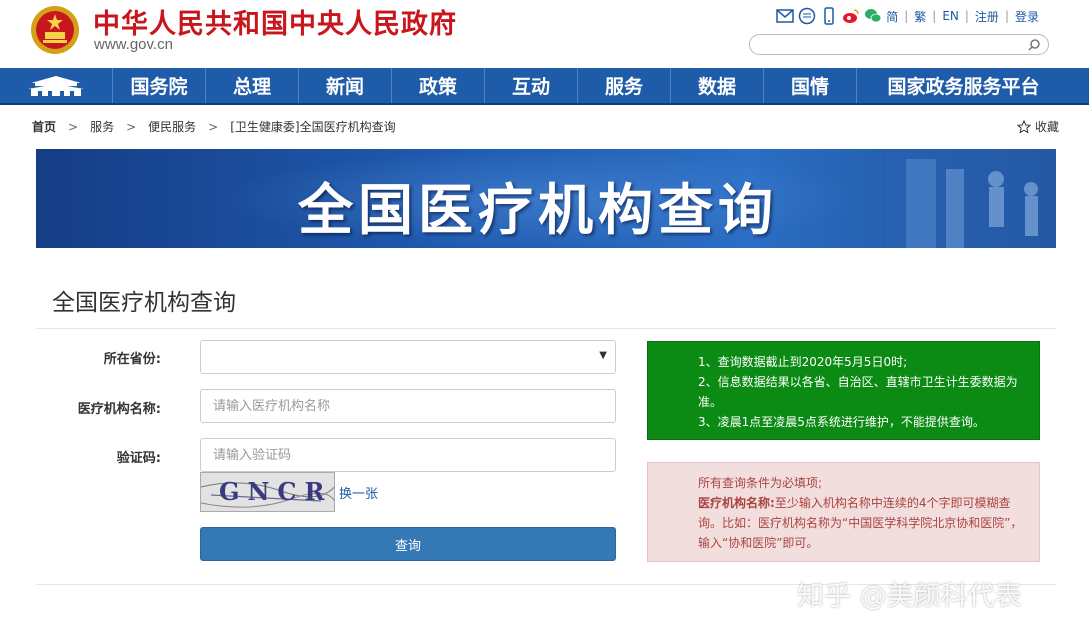 Image resolution: width=1089 pixels, height=634 pixels. What do you see at coordinates (132, 359) in the screenshot?
I see `province-label: 所在省份:` at bounding box center [132, 359].